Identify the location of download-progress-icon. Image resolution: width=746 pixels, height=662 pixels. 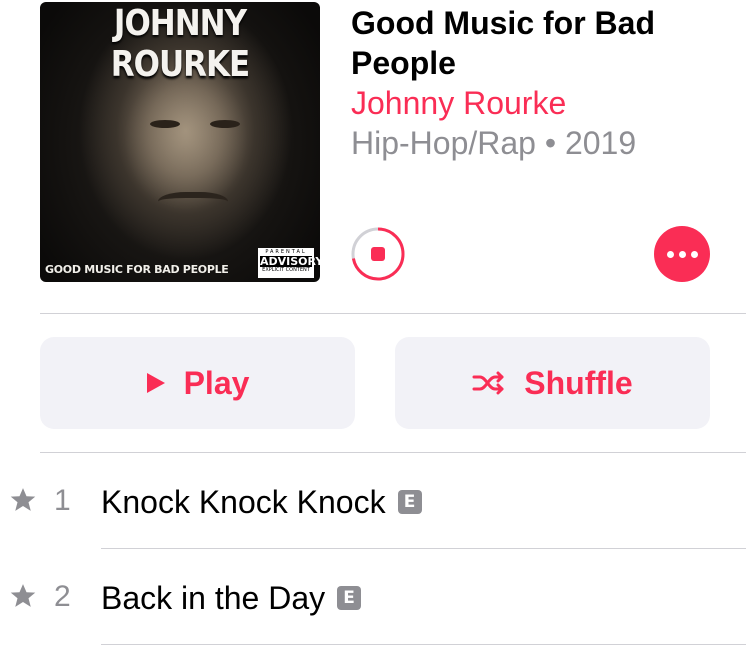
(378, 254).